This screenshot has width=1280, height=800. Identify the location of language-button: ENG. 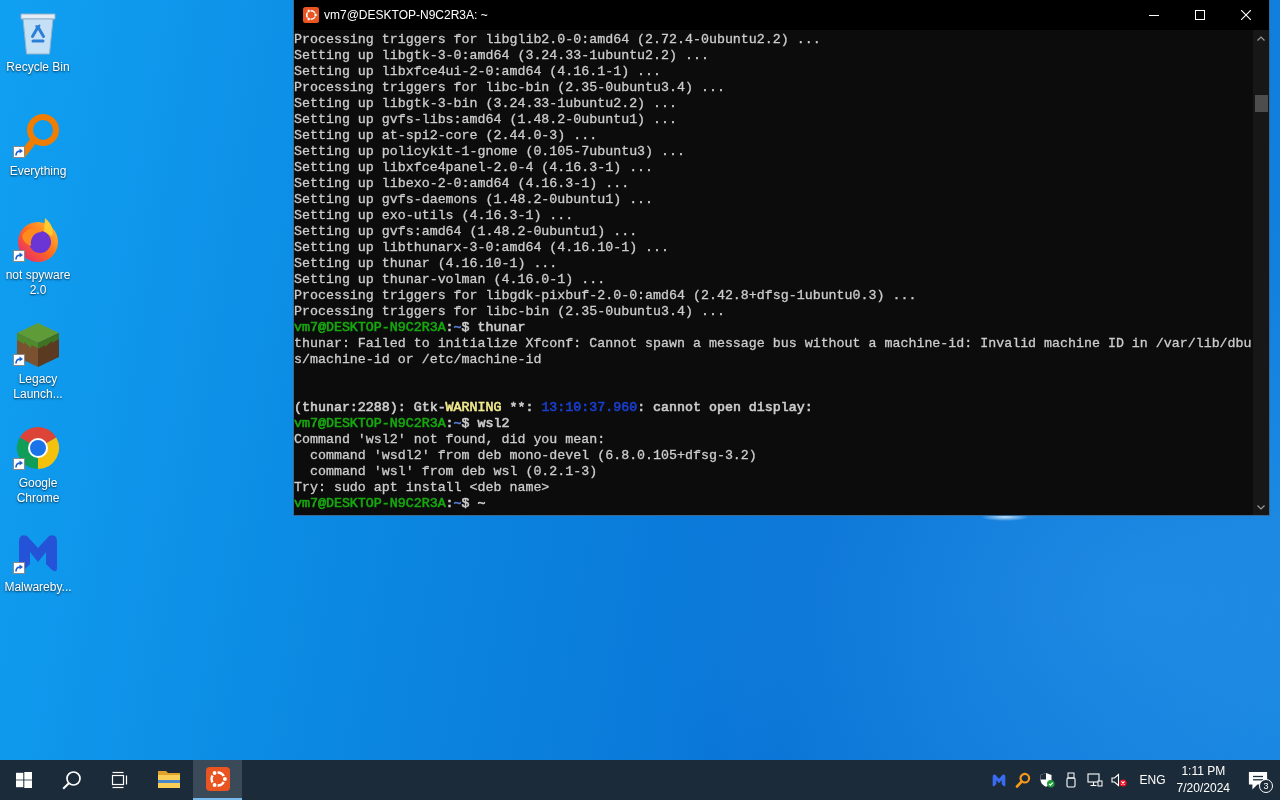
(1152, 780).